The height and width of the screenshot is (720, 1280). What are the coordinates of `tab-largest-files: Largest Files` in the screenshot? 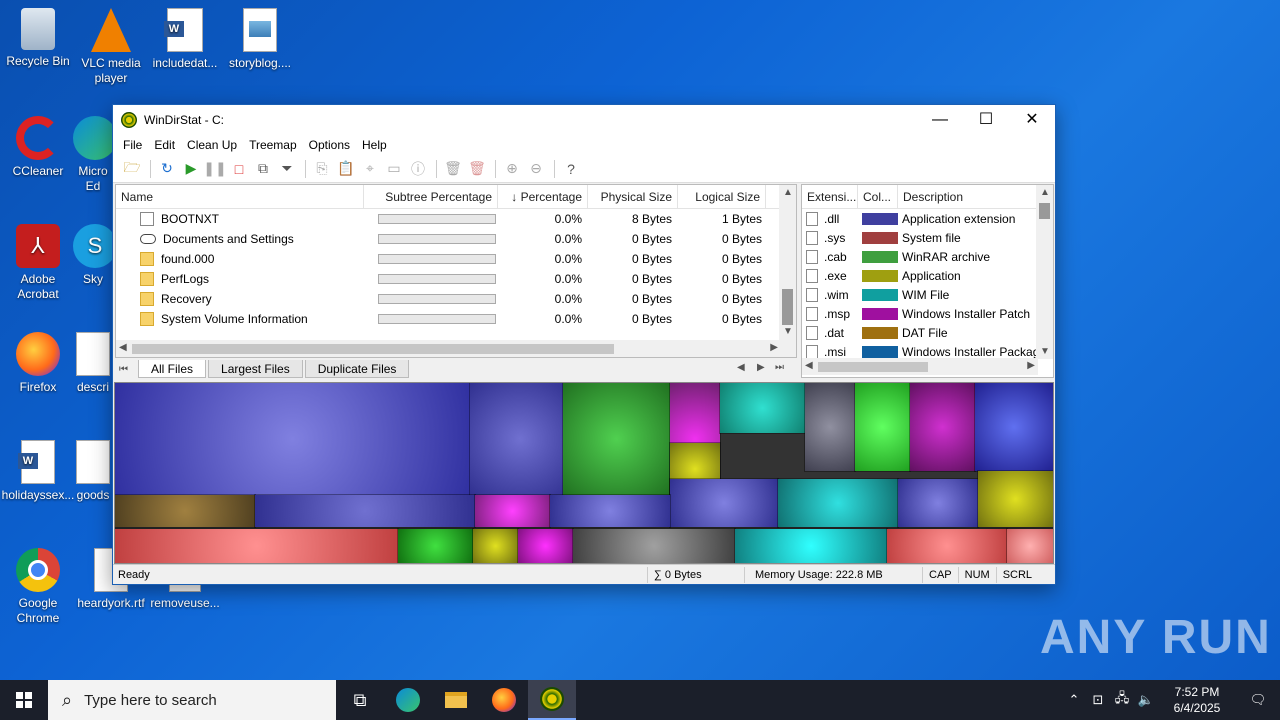 It's located at (255, 369).